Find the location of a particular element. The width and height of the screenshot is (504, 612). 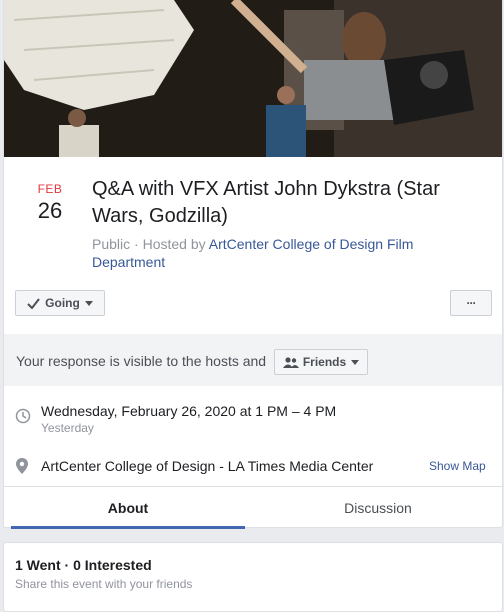

clock-icon is located at coordinates (23, 416).